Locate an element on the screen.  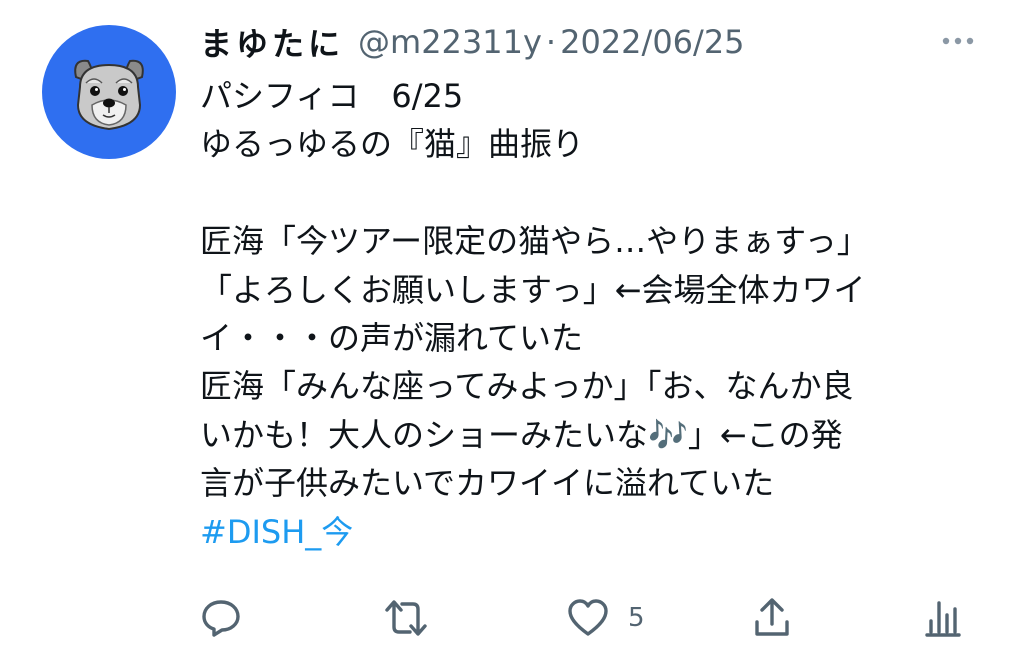
tweet-line: いかも！大人のショーみたいな🎶」←この発 is located at coordinates (521, 434).